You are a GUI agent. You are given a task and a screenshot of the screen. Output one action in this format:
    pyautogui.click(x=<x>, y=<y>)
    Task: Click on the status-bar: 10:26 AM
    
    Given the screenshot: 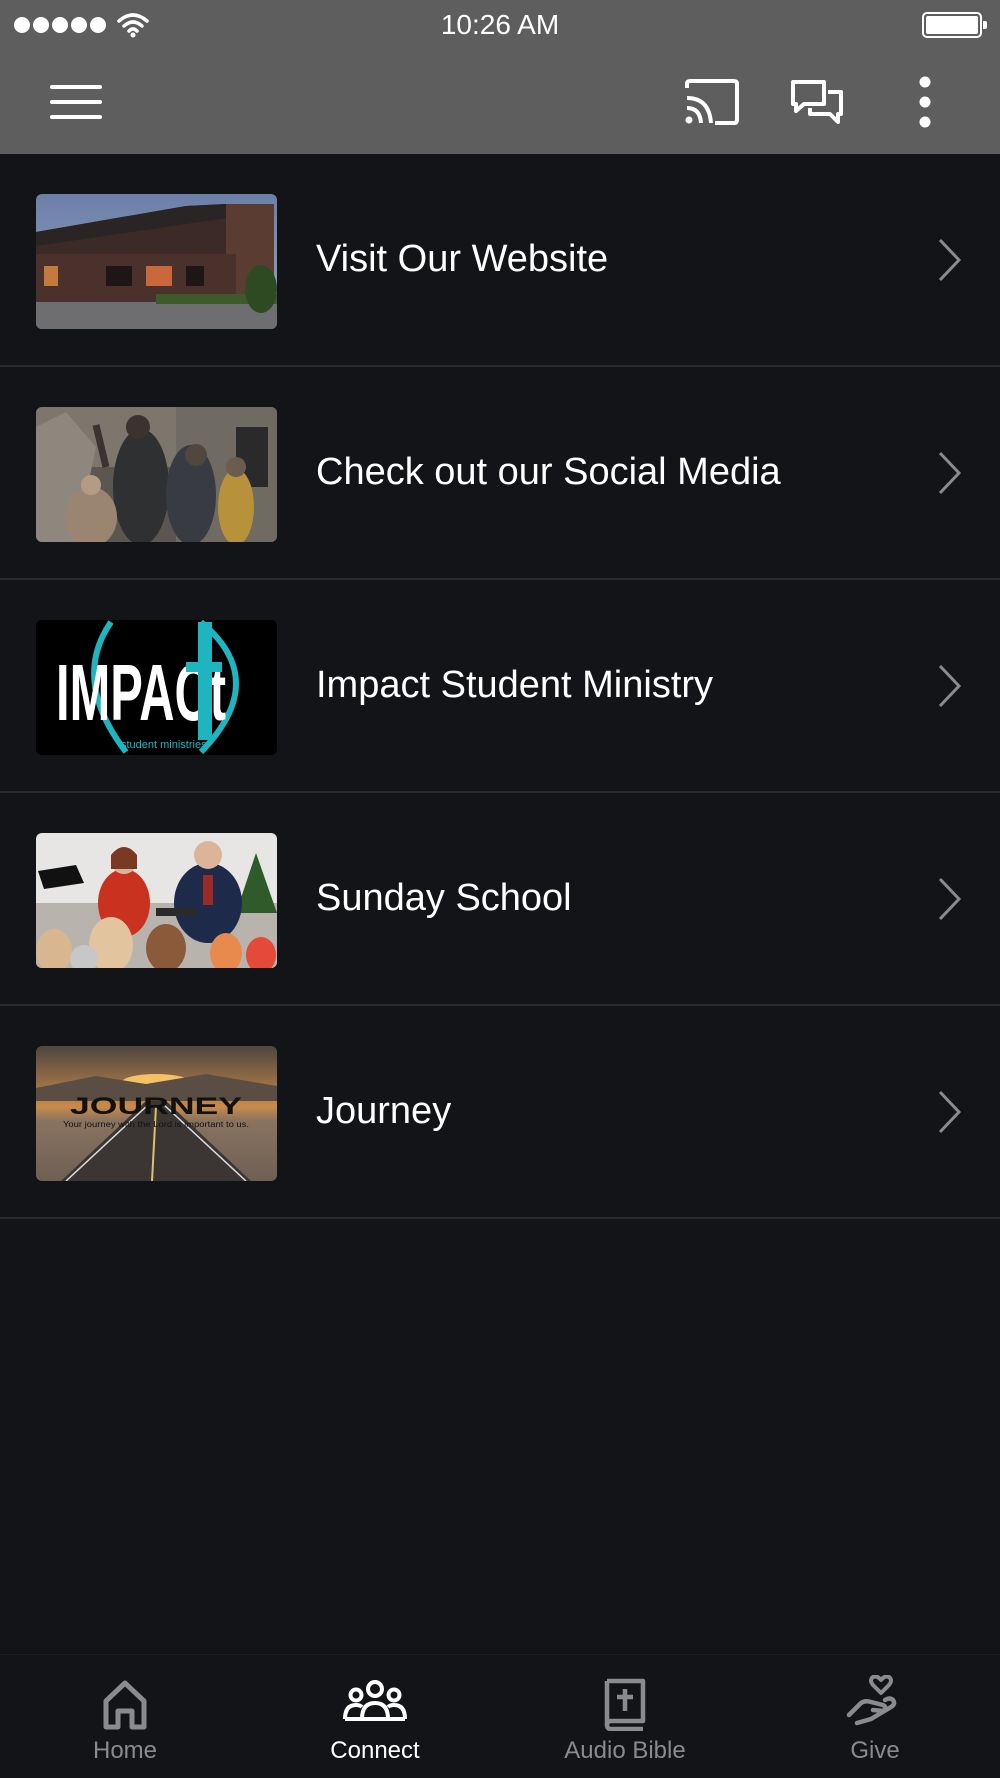 What is the action you would take?
    pyautogui.click(x=500, y=25)
    